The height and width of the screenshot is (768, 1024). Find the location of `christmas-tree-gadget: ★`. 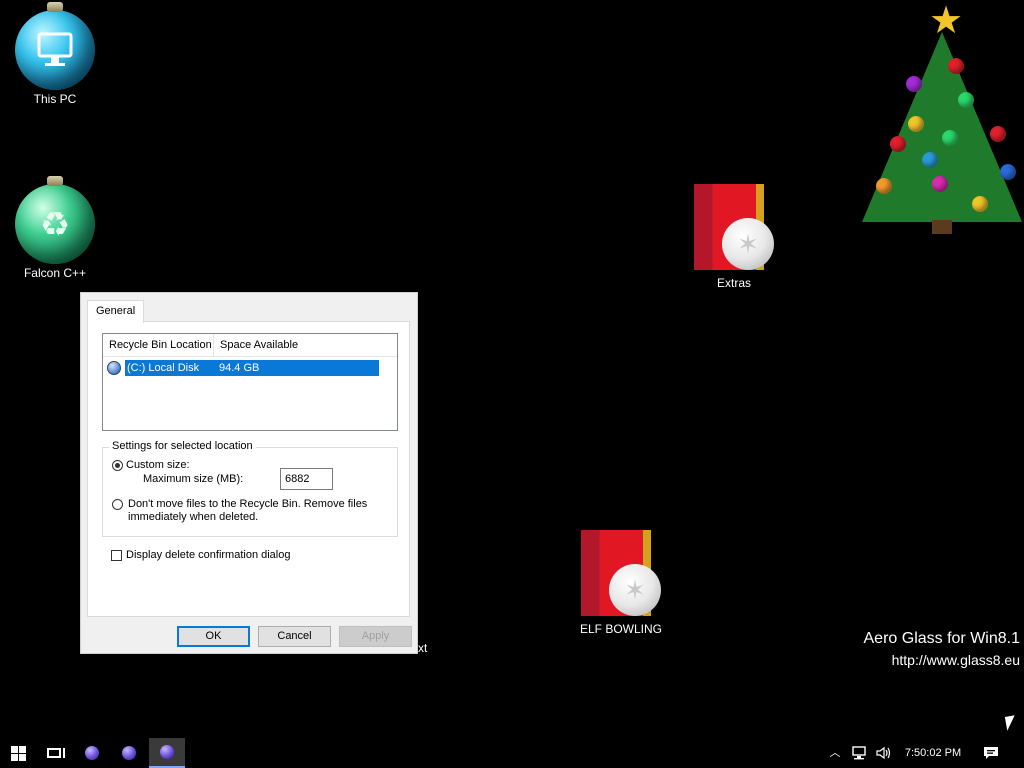

christmas-tree-gadget: ★ is located at coordinates (942, 119).